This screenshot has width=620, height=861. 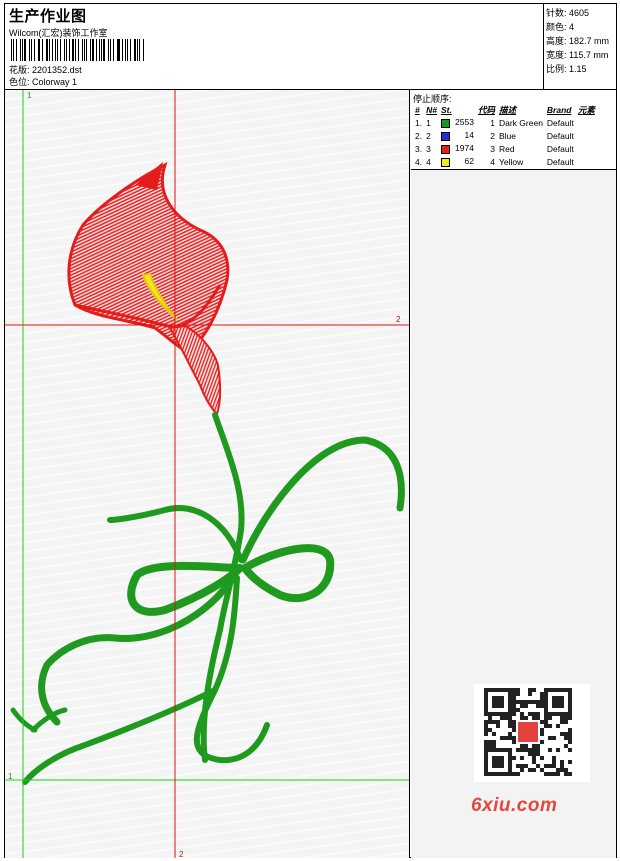 I want to click on row-description: Red, so click(x=506, y=148).